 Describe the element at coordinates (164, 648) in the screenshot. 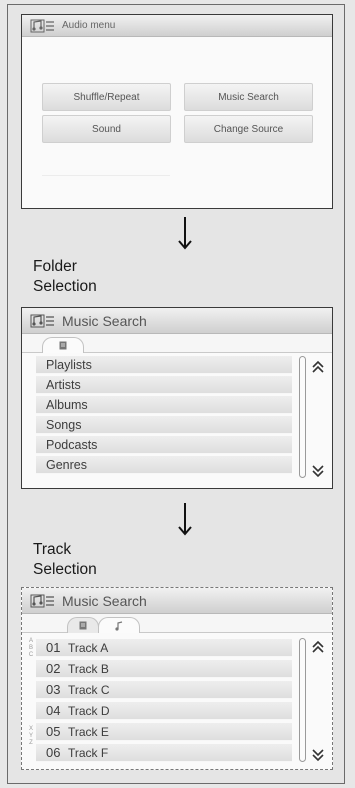

I see `track-row-a: 01 Track A` at that location.